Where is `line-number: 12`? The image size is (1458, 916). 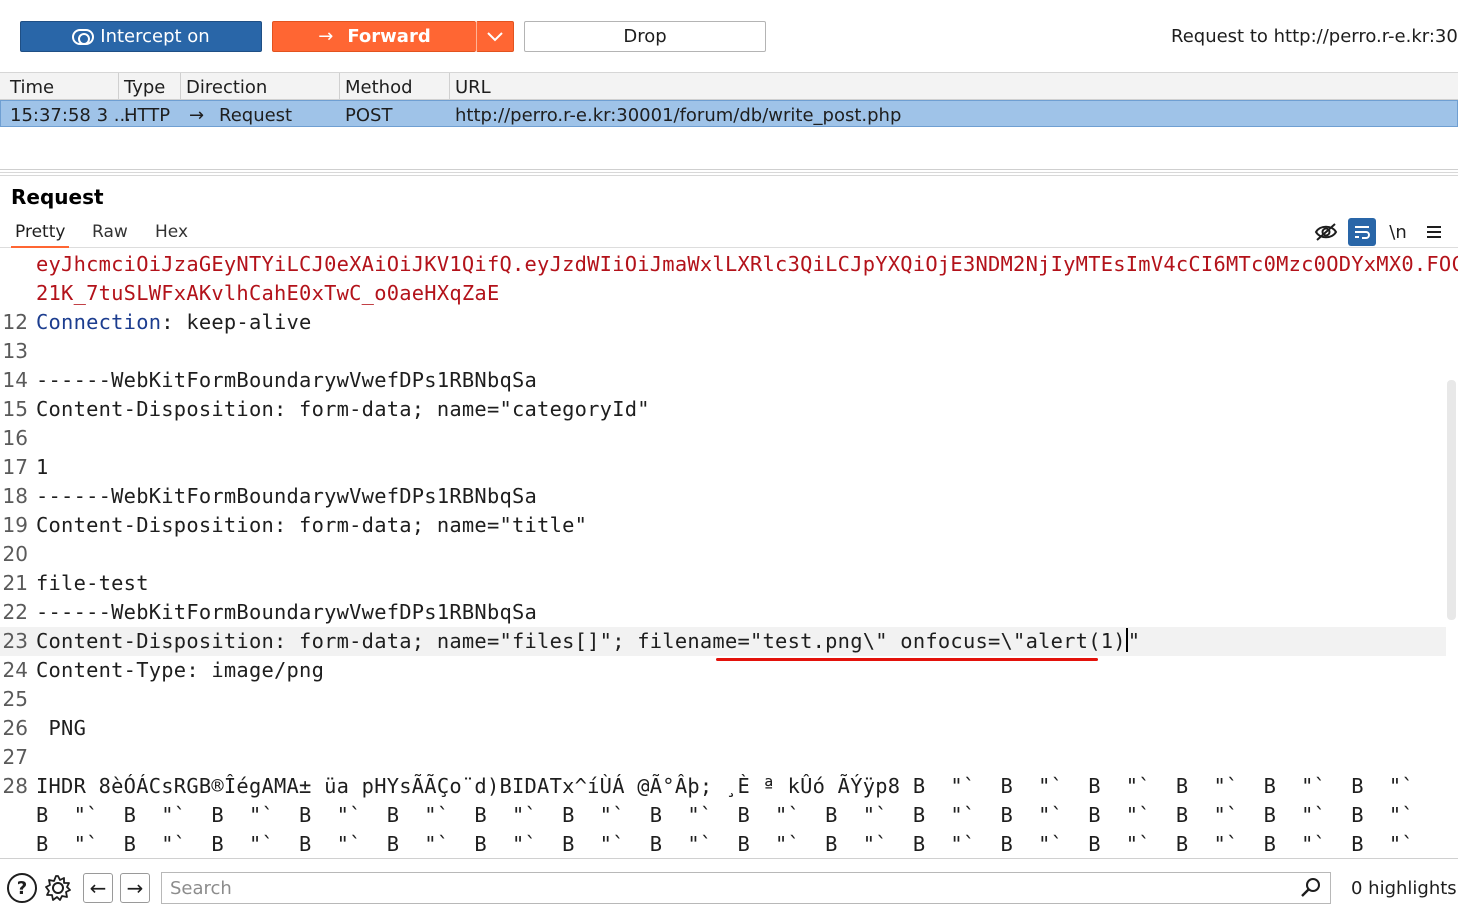 line-number: 12 is located at coordinates (15, 322).